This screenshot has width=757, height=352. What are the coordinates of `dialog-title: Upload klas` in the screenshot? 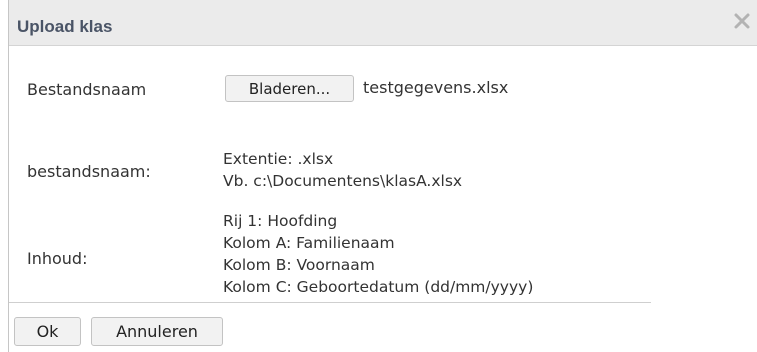 It's located at (65, 26).